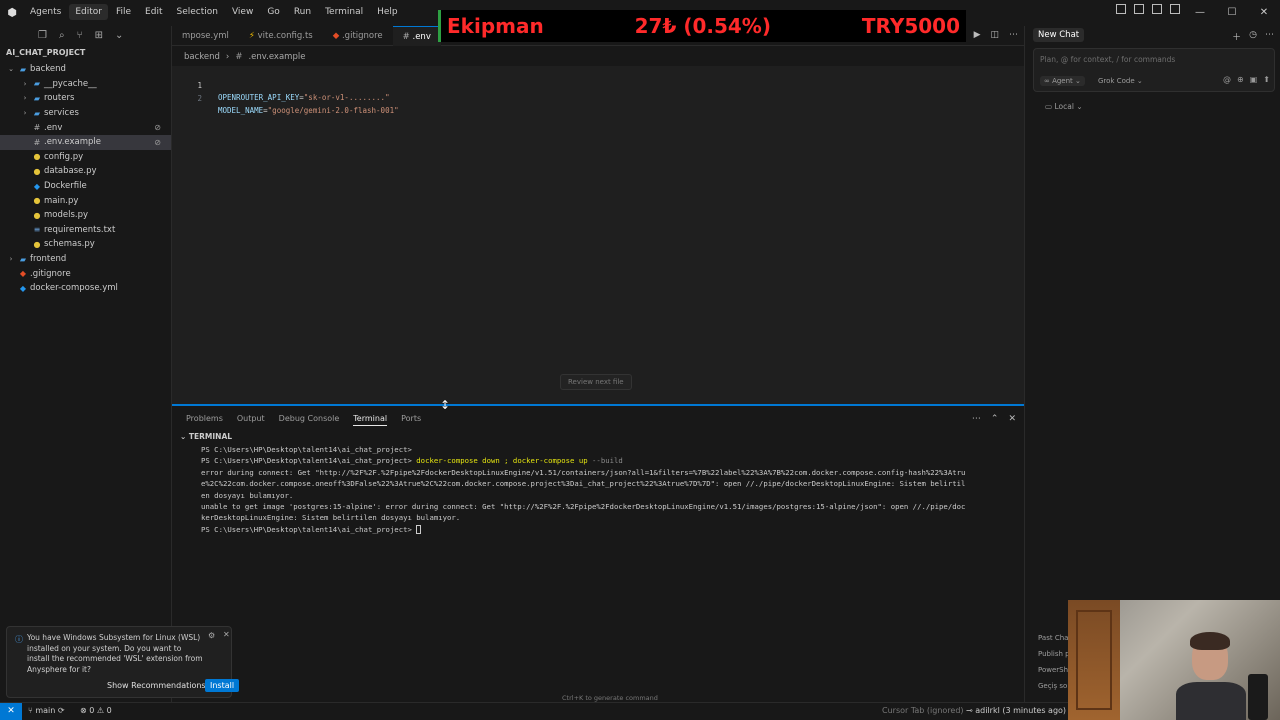 The image size is (1280, 720). What do you see at coordinates (88, 12) in the screenshot?
I see `menu-editor: Editor` at bounding box center [88, 12].